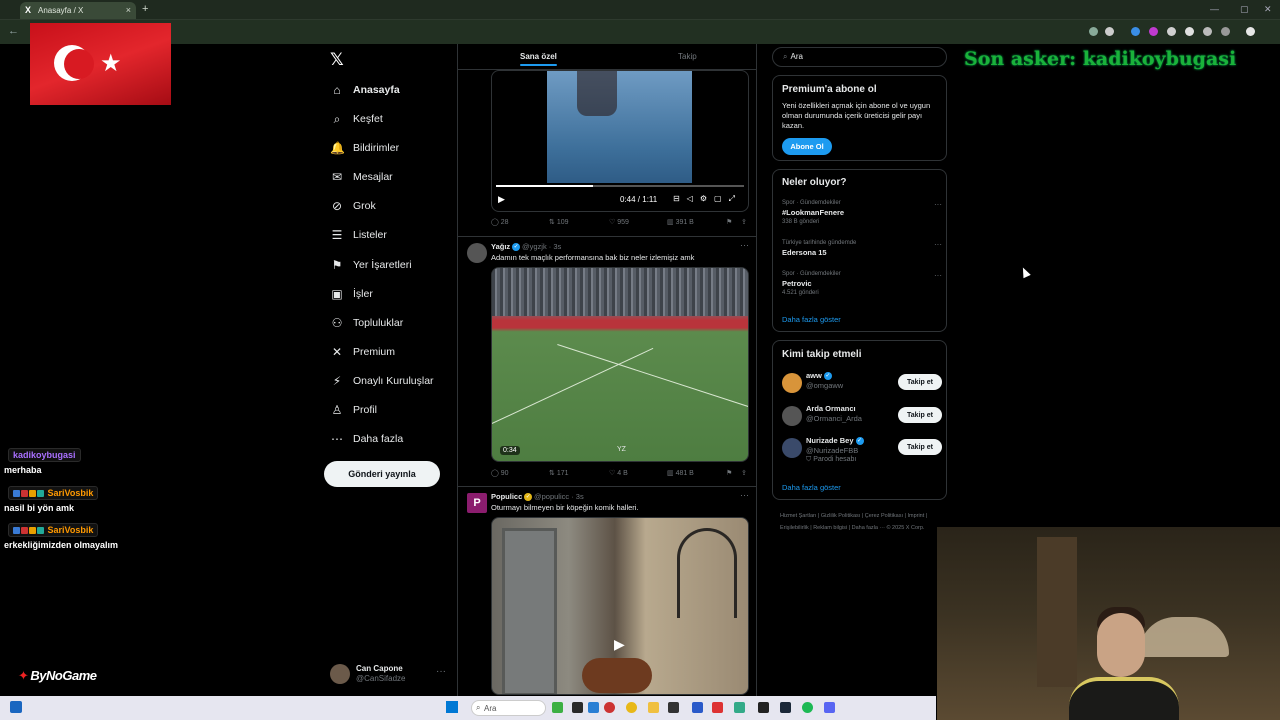  What do you see at coordinates (631, 707) in the screenshot?
I see `chrome-icon` at bounding box center [631, 707].